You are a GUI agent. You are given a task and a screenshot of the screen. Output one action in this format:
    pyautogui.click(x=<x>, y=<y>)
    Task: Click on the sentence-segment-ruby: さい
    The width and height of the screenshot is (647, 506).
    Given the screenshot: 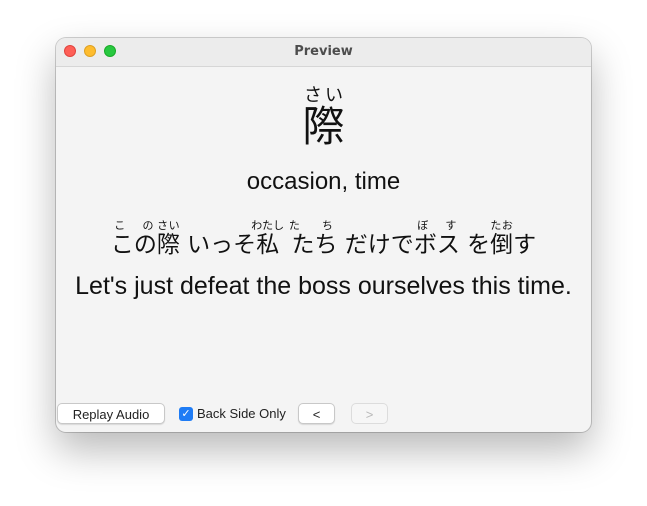 What is the action you would take?
    pyautogui.click(x=168, y=225)
    